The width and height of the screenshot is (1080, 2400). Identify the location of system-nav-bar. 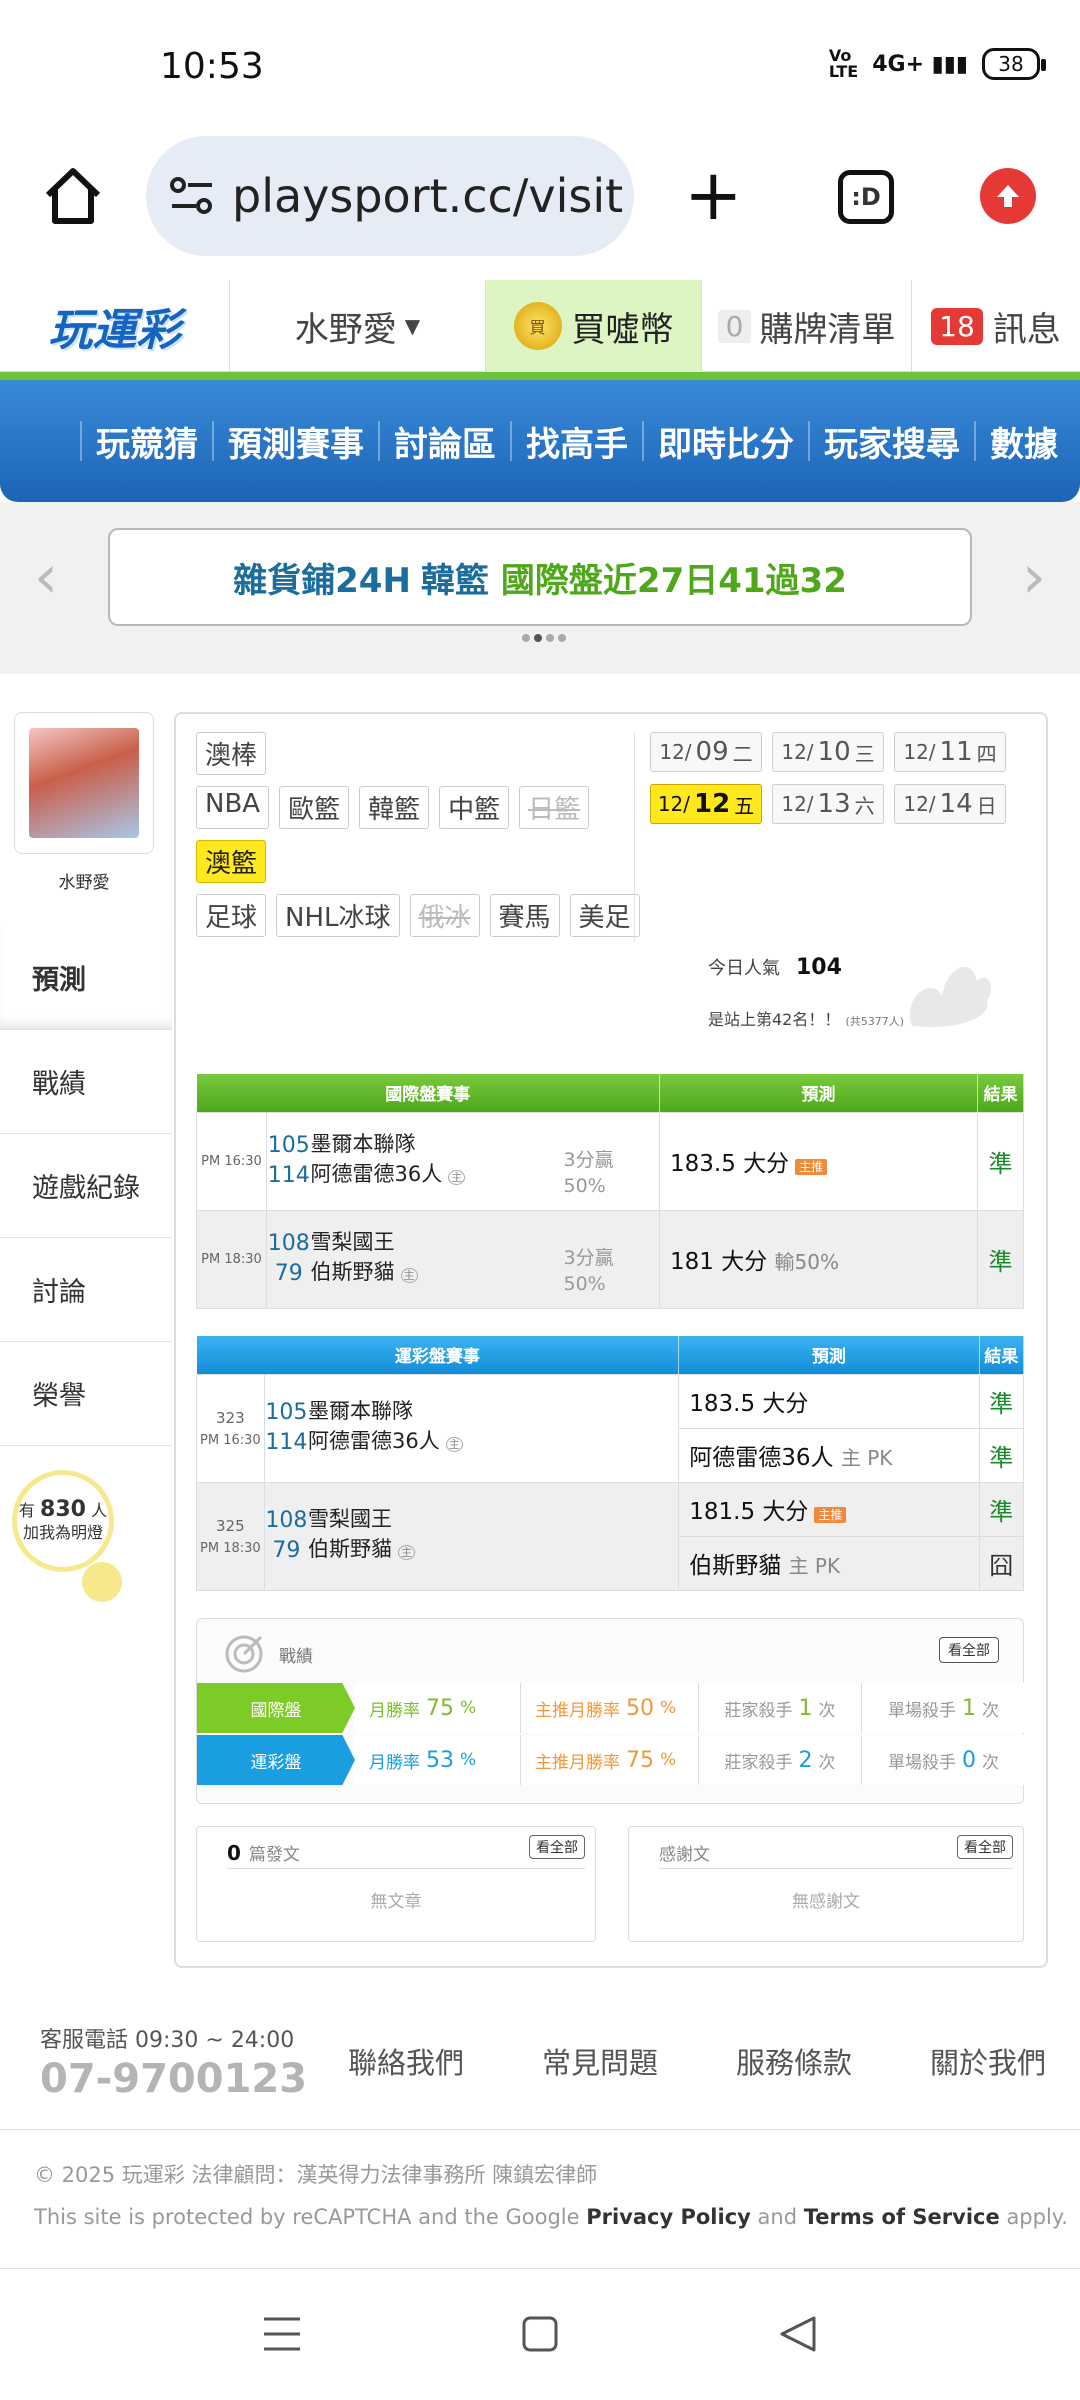
(540, 2334).